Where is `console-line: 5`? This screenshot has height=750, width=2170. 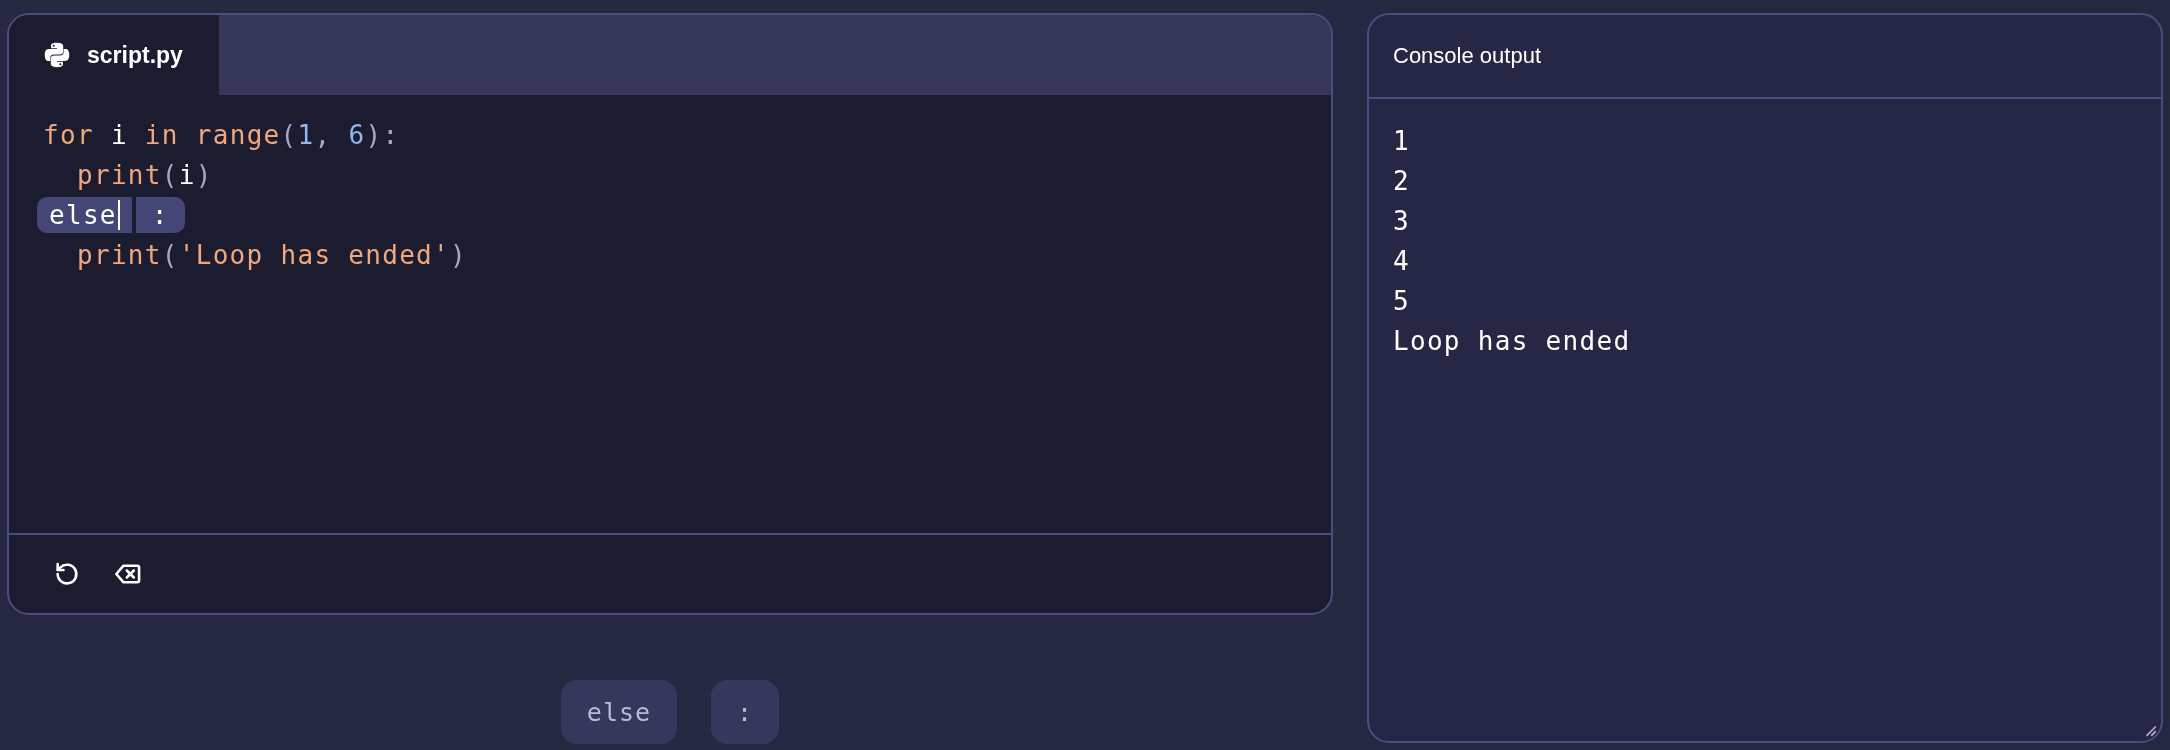
console-line: 5 is located at coordinates (1402, 301).